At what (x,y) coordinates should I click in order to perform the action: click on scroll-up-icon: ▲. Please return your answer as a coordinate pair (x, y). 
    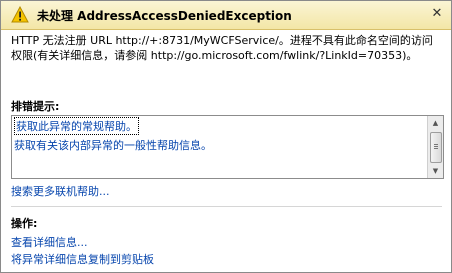
    Looking at the image, I should click on (435, 123).